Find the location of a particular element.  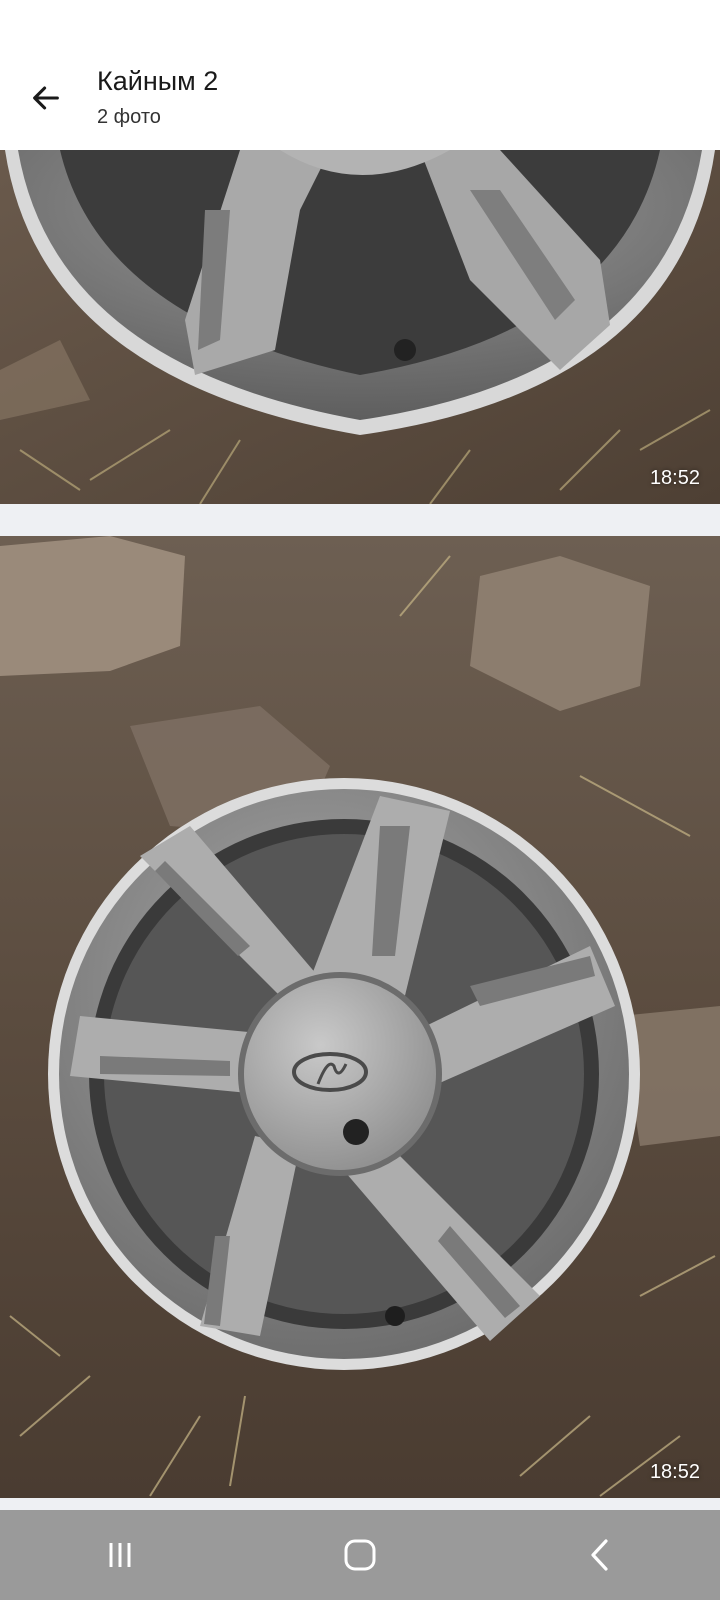

home-button is located at coordinates (360, 1555).